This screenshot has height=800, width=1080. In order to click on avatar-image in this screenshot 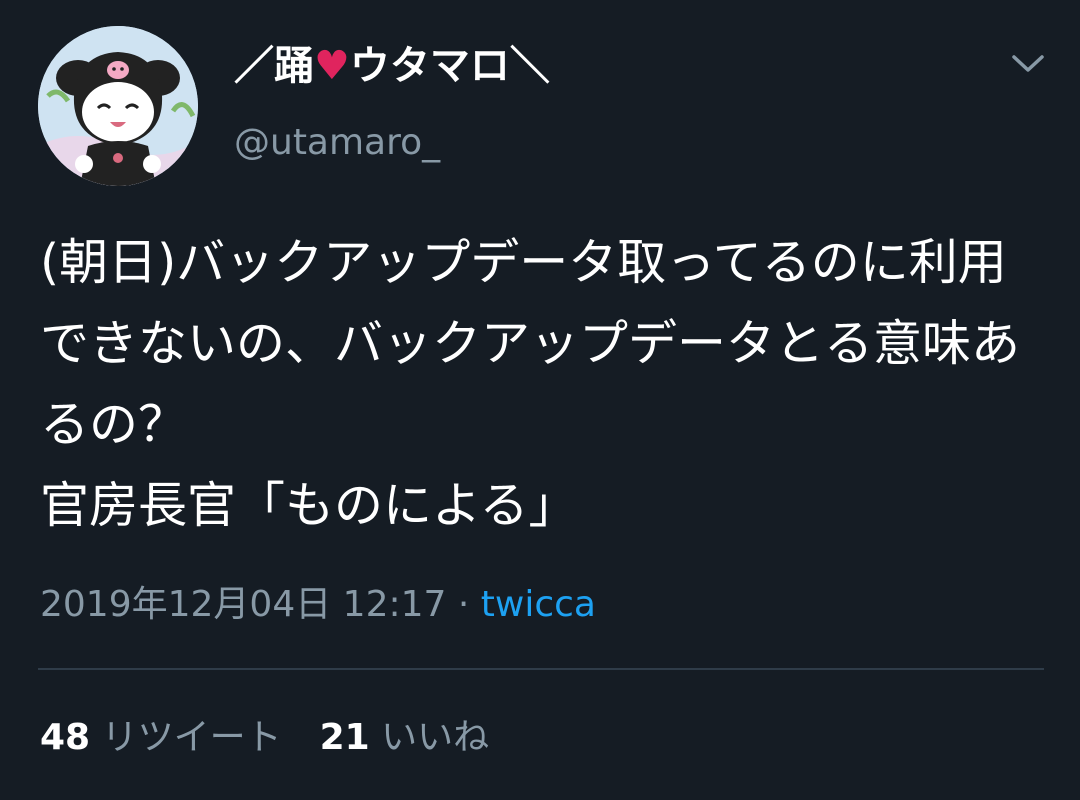, I will do `click(118, 106)`.